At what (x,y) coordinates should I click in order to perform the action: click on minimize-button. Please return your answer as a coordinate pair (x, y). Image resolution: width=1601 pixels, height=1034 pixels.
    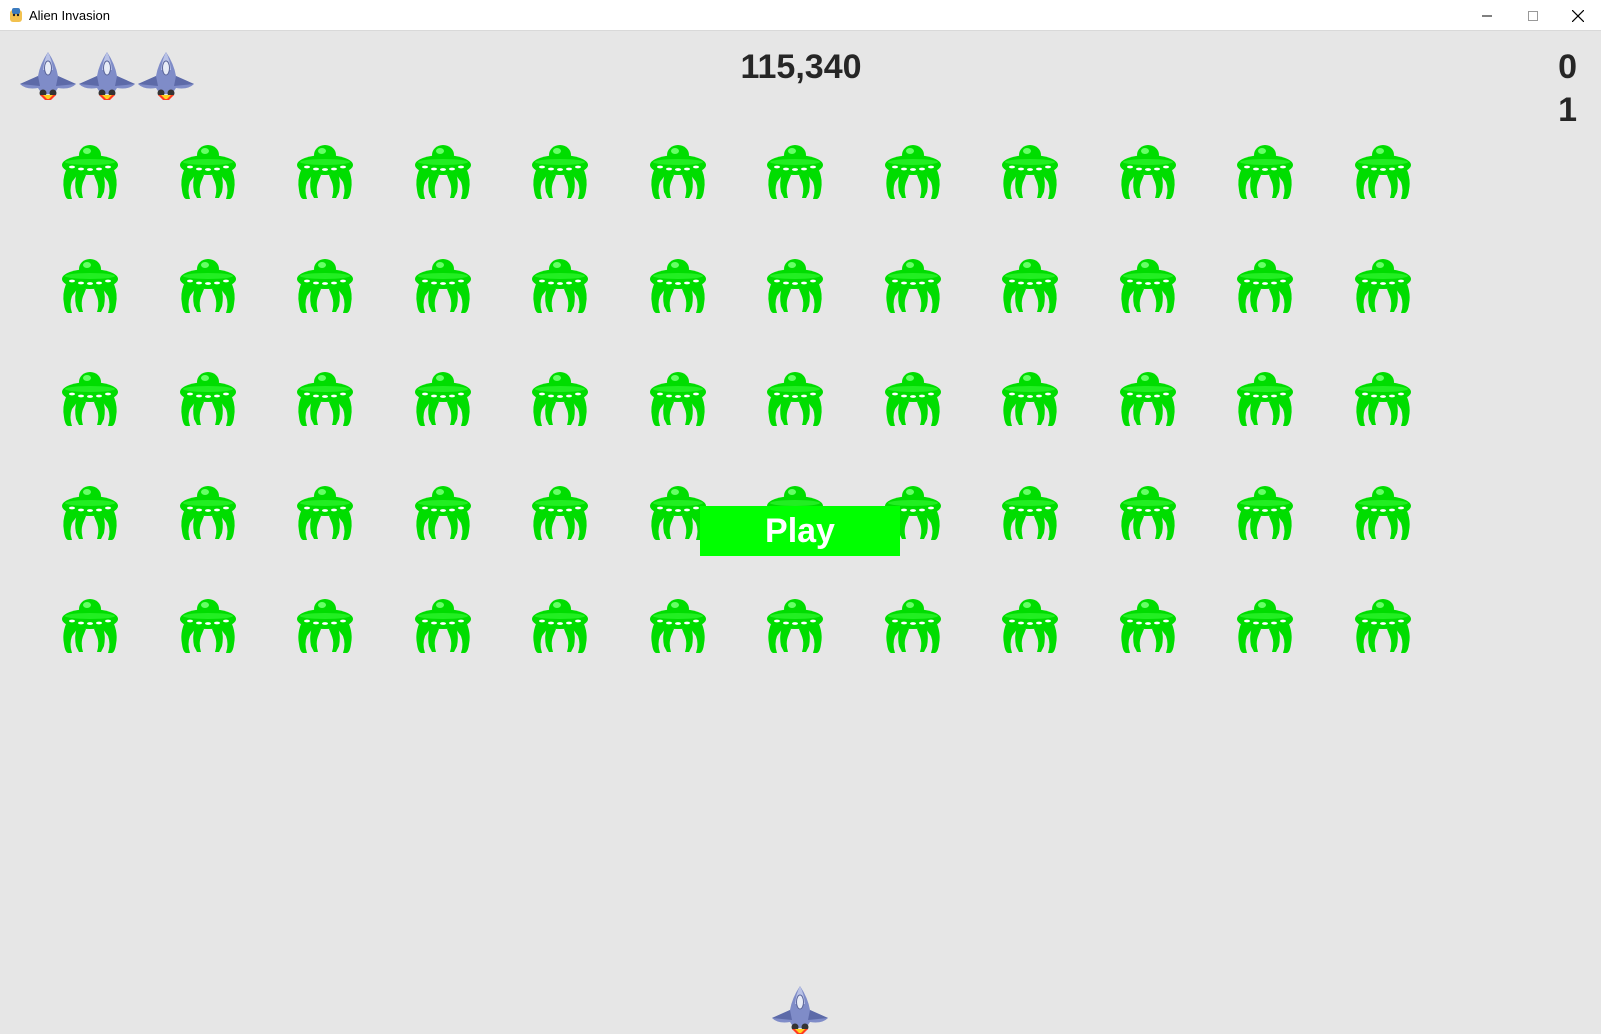
    Looking at the image, I should click on (1487, 15).